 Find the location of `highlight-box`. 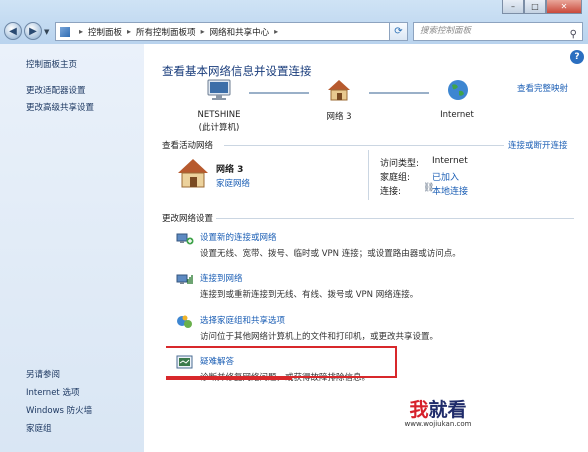

highlight-box is located at coordinates (281, 363).